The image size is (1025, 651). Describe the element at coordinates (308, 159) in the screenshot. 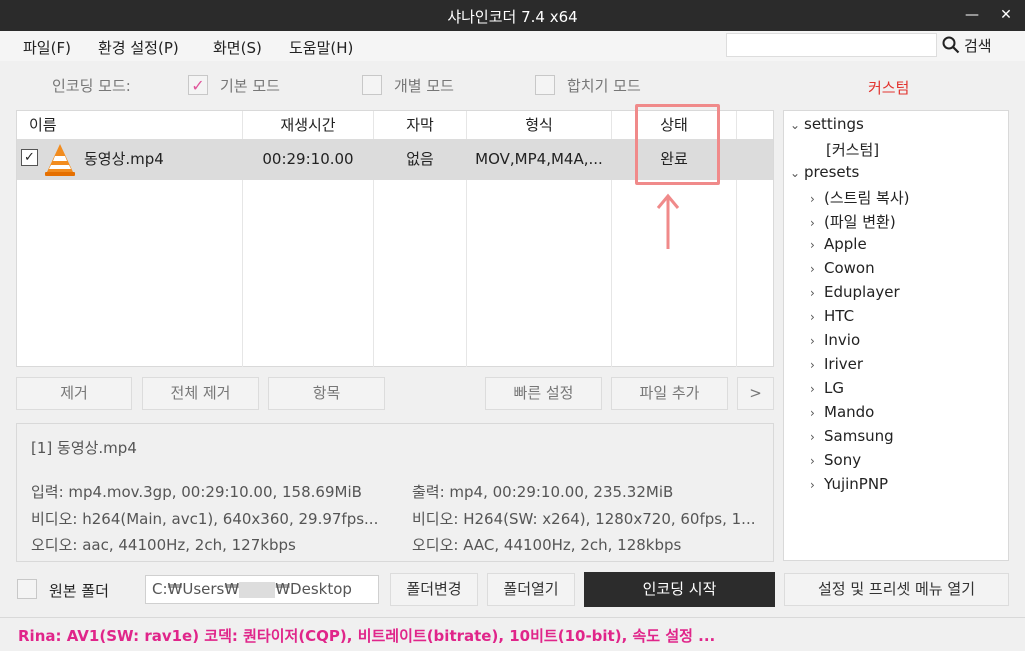

I see `file-duration: 00:29:10.00` at that location.